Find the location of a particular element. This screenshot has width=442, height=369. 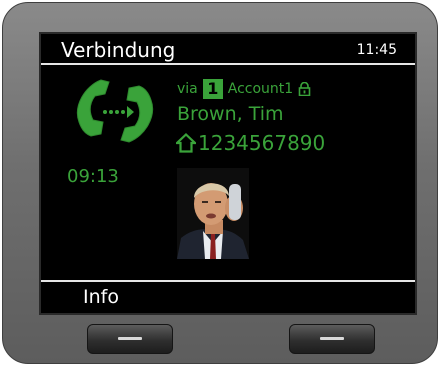

handset-arrow-icon is located at coordinates (115, 111).